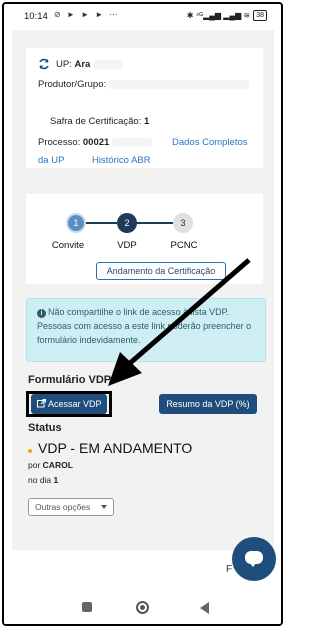 The image size is (320, 628). Describe the element at coordinates (44, 64) in the screenshot. I see `sync-icon` at that location.